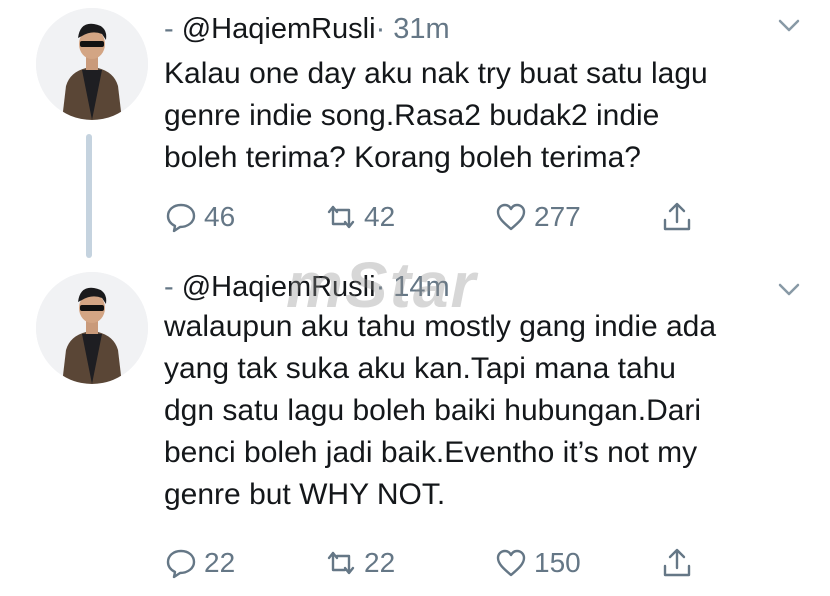 This screenshot has width=830, height=596. What do you see at coordinates (359, 563) in the screenshot?
I see `retweet-button: 22` at bounding box center [359, 563].